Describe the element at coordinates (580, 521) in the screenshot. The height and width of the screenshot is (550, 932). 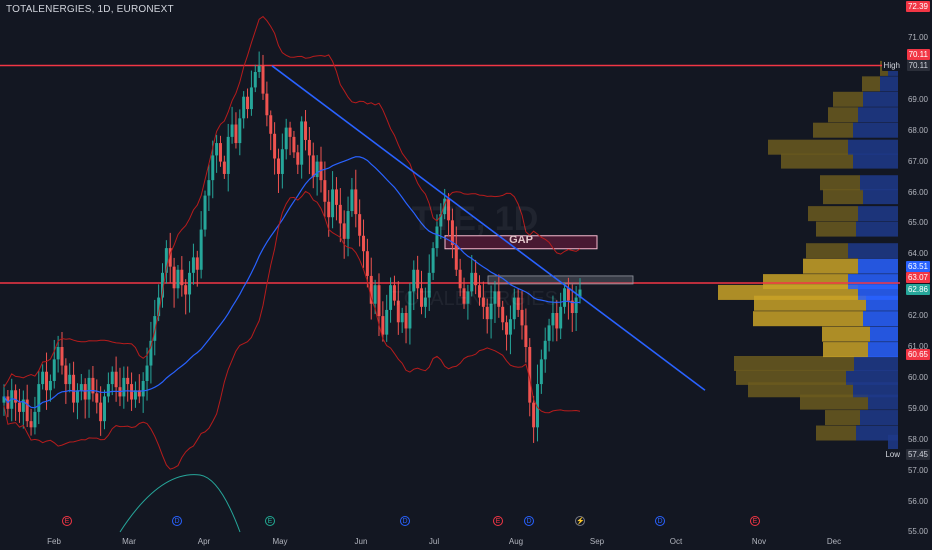
I see `event-marker-icon: ⚡` at that location.